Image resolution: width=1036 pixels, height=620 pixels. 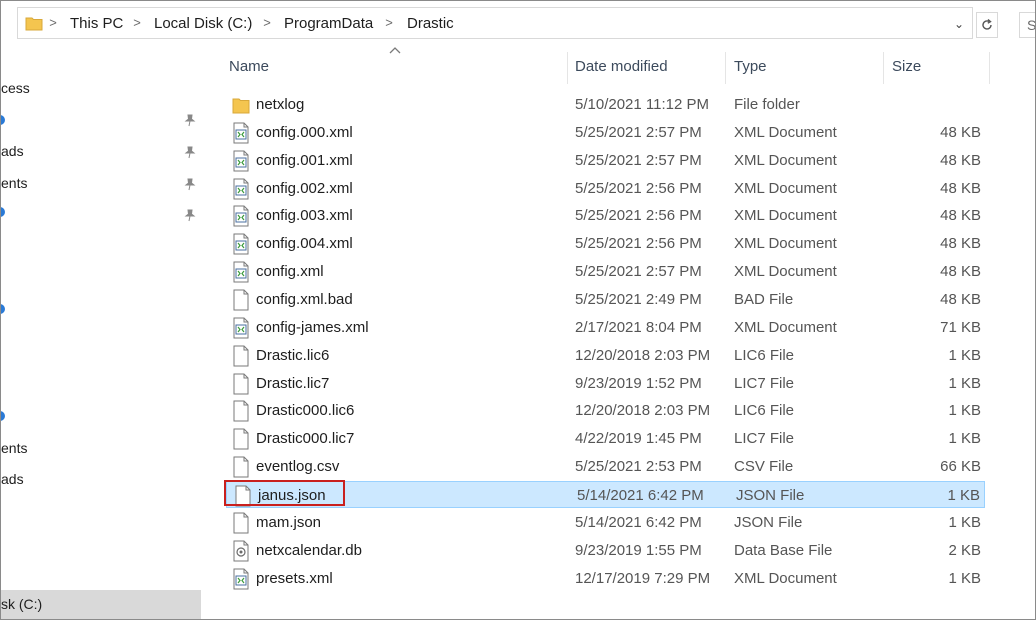 I want to click on file-type: CSV File, so click(x=764, y=467).